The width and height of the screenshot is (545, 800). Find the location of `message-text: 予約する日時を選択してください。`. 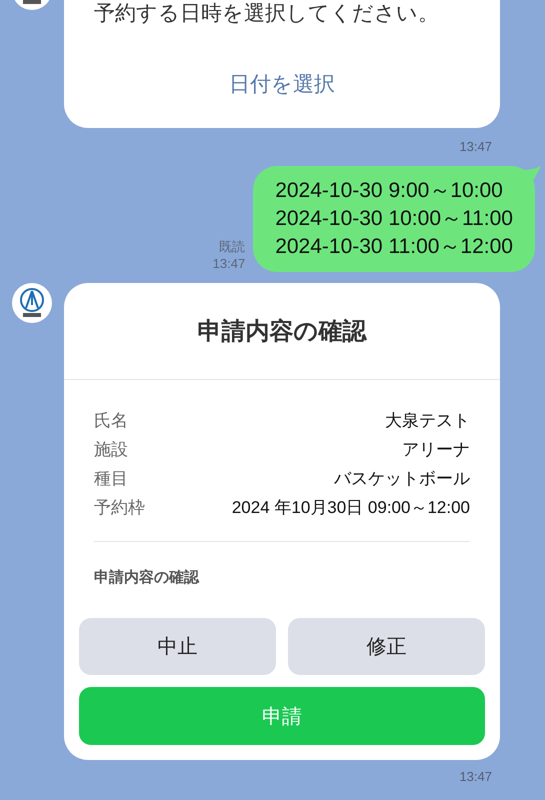

message-text: 予約する日時を選択してください。 is located at coordinates (267, 14).